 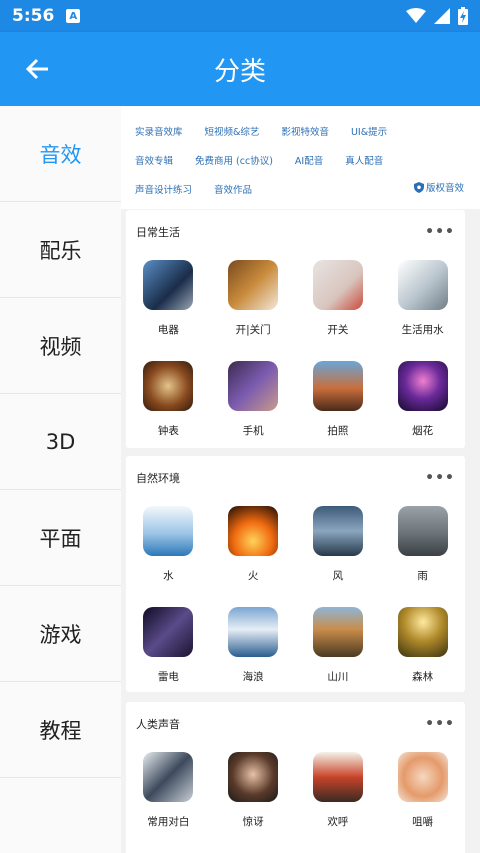 I want to click on category-label: 生活用水, so click(x=422, y=330).